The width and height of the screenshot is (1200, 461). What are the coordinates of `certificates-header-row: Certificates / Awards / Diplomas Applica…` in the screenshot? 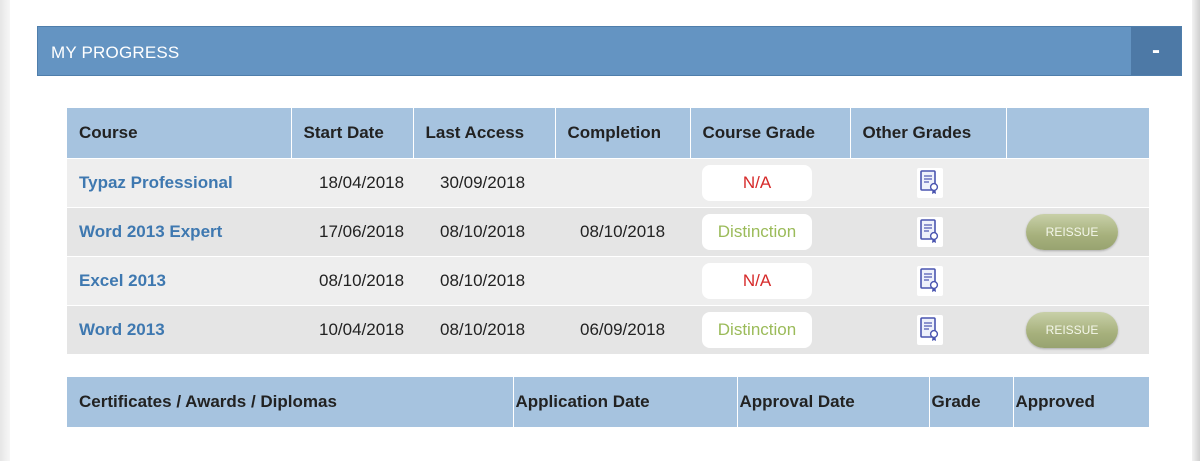 It's located at (608, 402).